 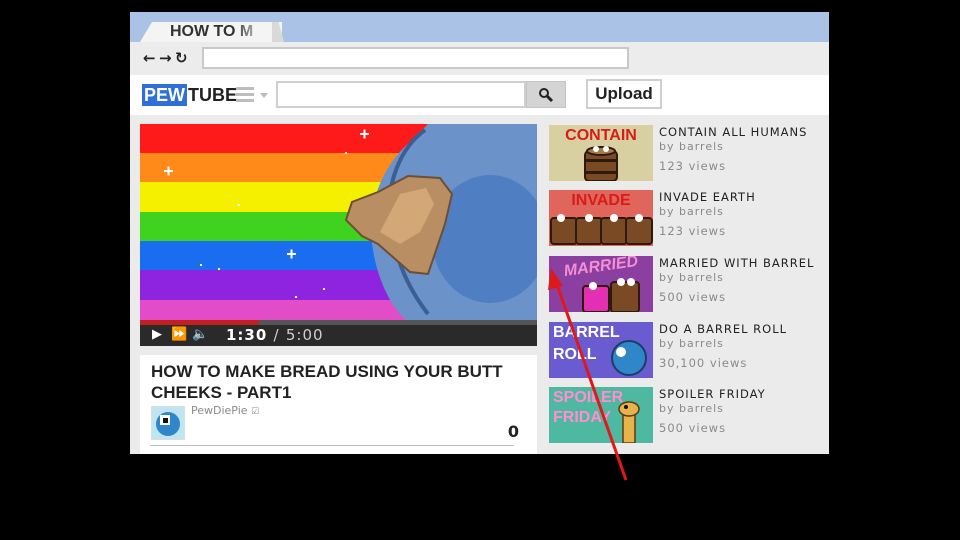 I want to click on browser-toolbar: ← → ↻, so click(x=479, y=58).